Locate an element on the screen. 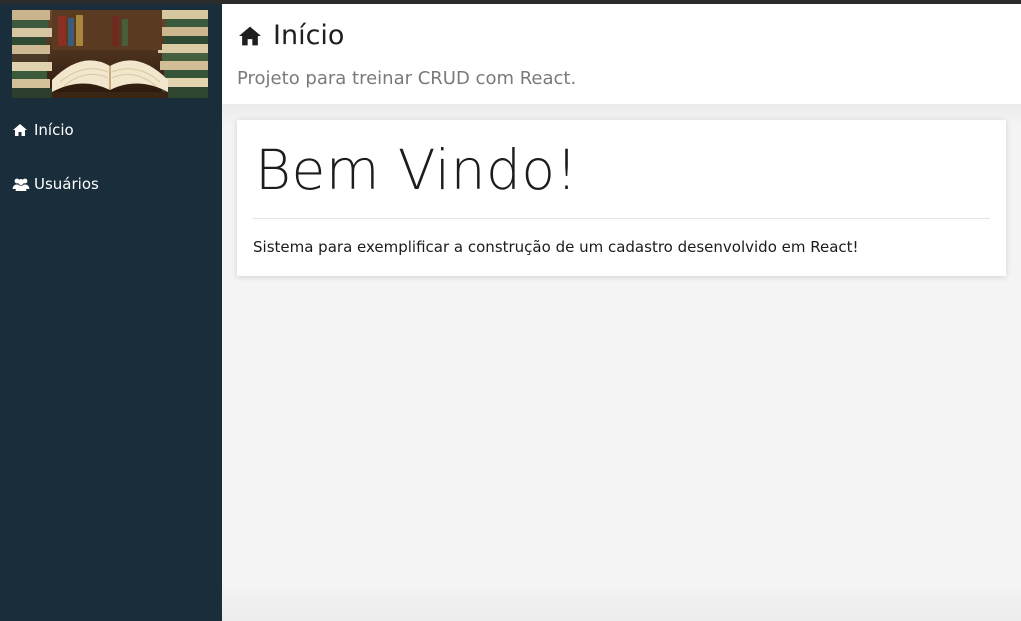 This screenshot has width=1021, height=621. sidebar-item-usuarios: Usuários is located at coordinates (55, 184).